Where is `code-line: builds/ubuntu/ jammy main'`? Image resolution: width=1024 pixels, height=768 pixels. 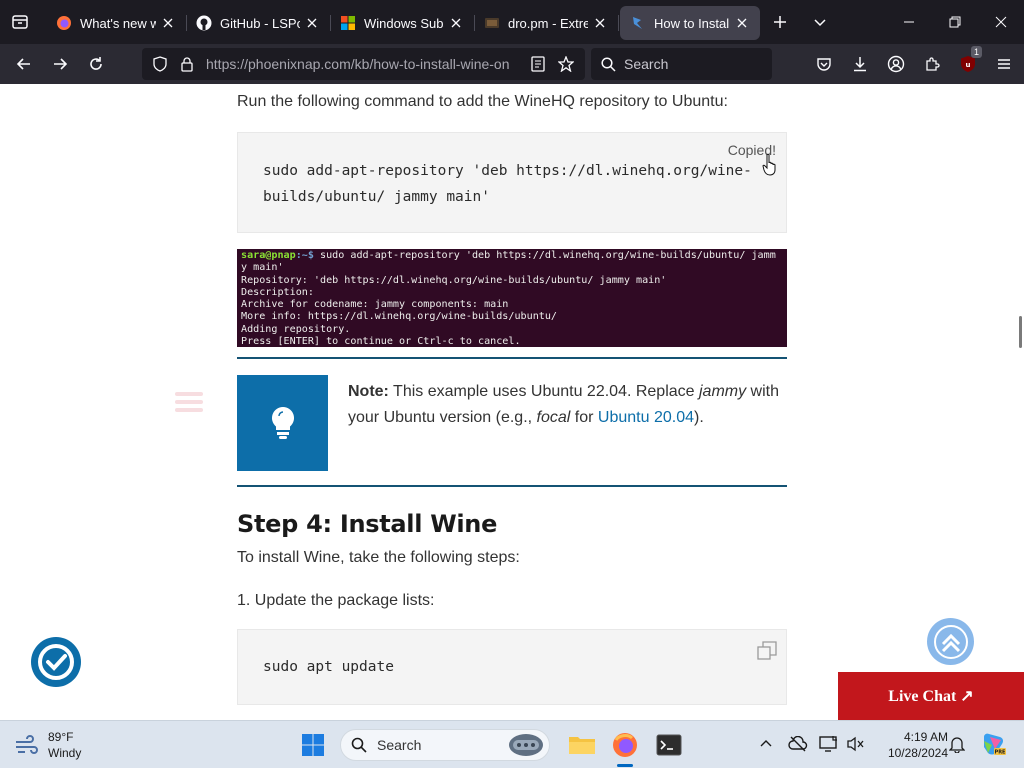 code-line: builds/ubuntu/ jammy main' is located at coordinates (376, 197).